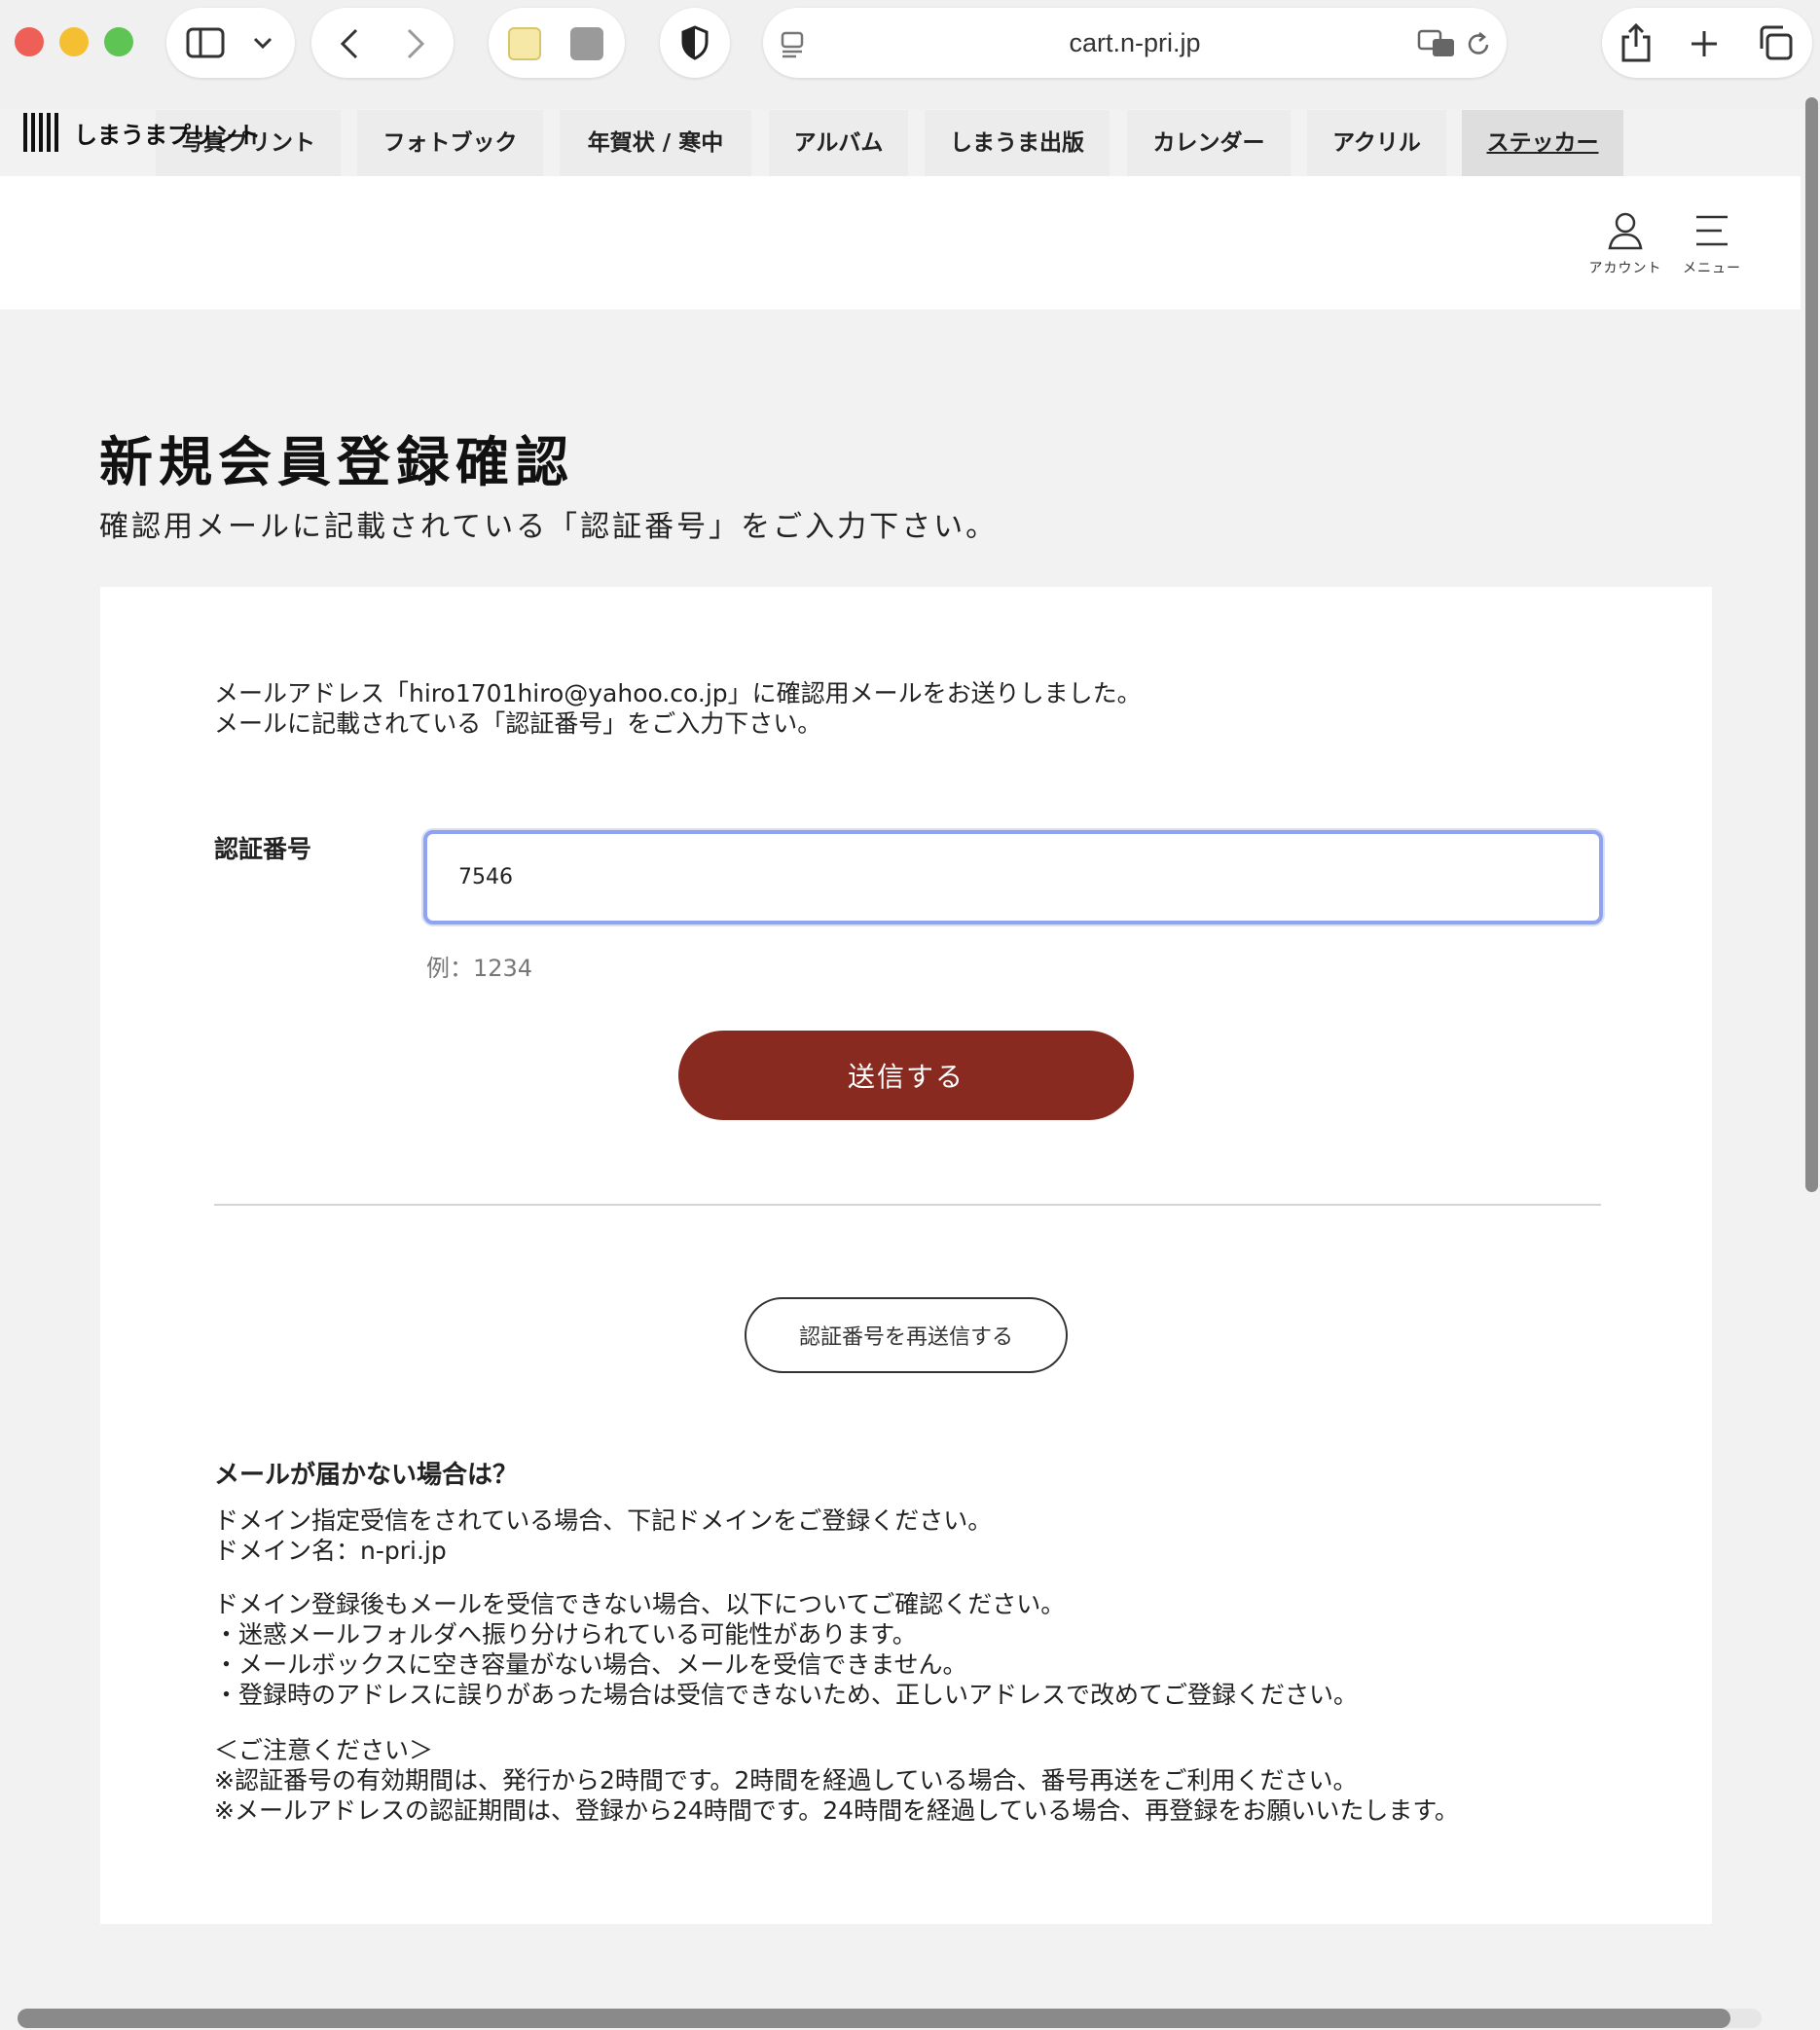 This screenshot has width=1820, height=2030. I want to click on shield-icon, so click(695, 43).